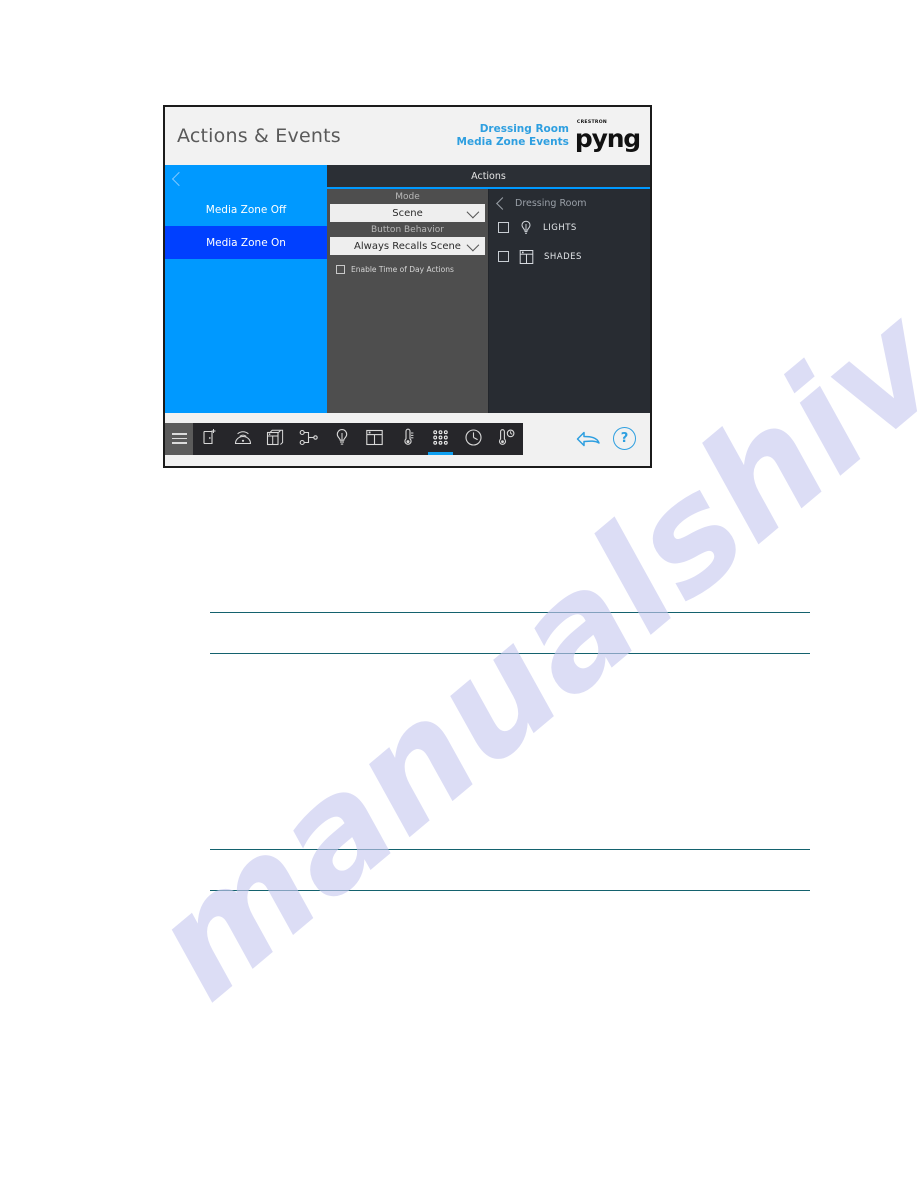 The width and height of the screenshot is (918, 1188). I want to click on room-add-icon, so click(209, 436).